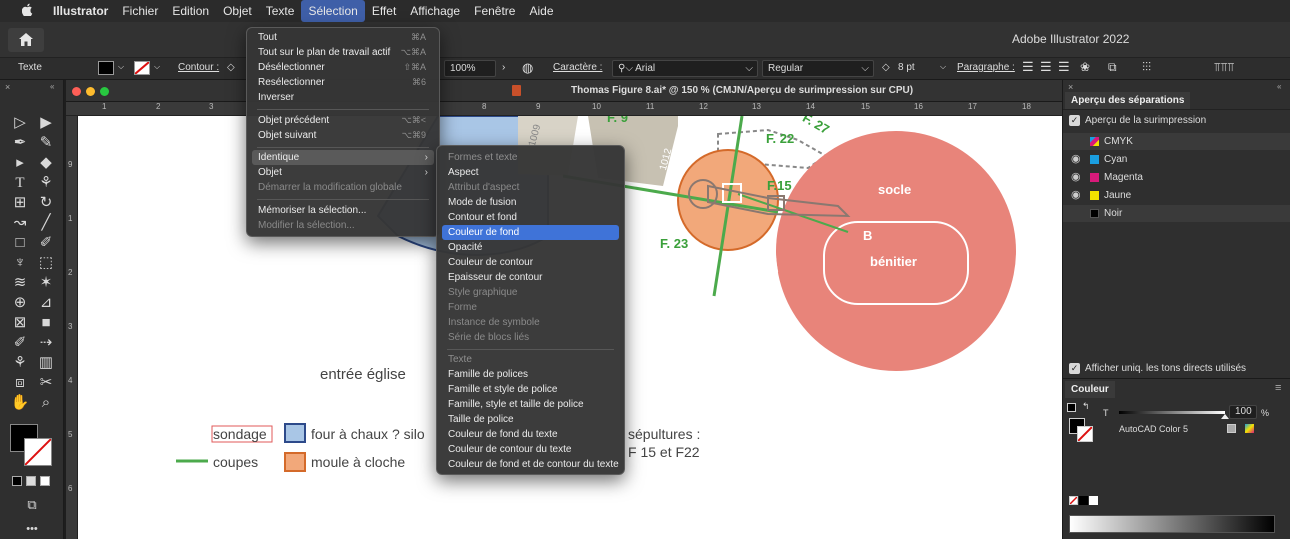 The image size is (1290, 539). I want to click on align-right-icon: ☰, so click(1064, 67).